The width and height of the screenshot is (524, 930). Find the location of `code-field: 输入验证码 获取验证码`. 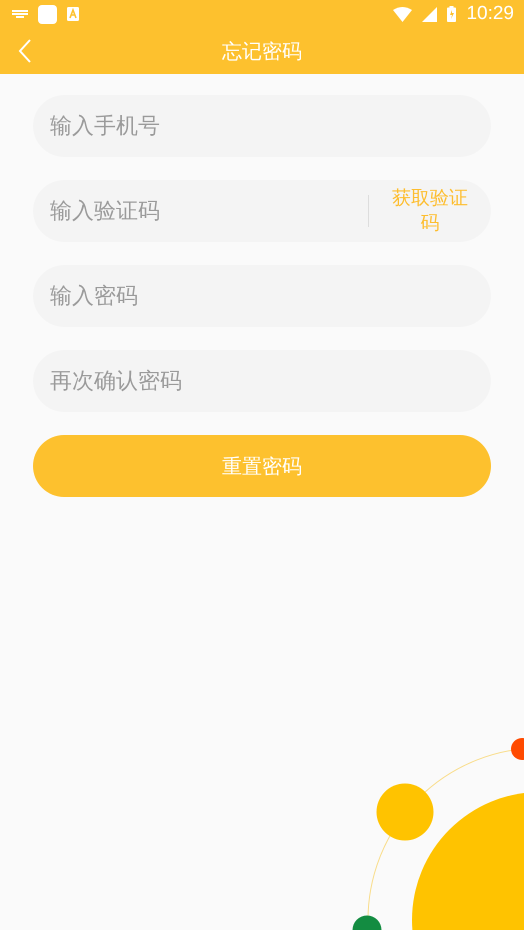

code-field: 输入验证码 获取验证码 is located at coordinates (262, 211).